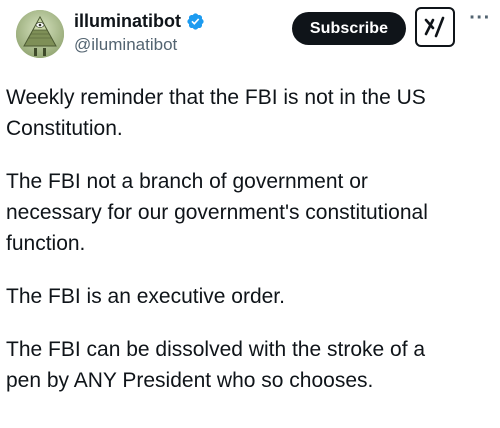 Image resolution: width=500 pixels, height=428 pixels. Describe the element at coordinates (349, 28) in the screenshot. I see `subscribe-button: Subscribe` at that location.